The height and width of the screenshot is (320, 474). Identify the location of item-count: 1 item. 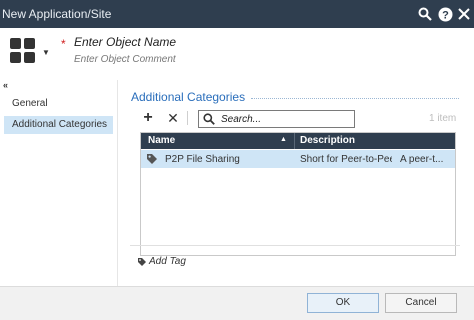
(443, 118).